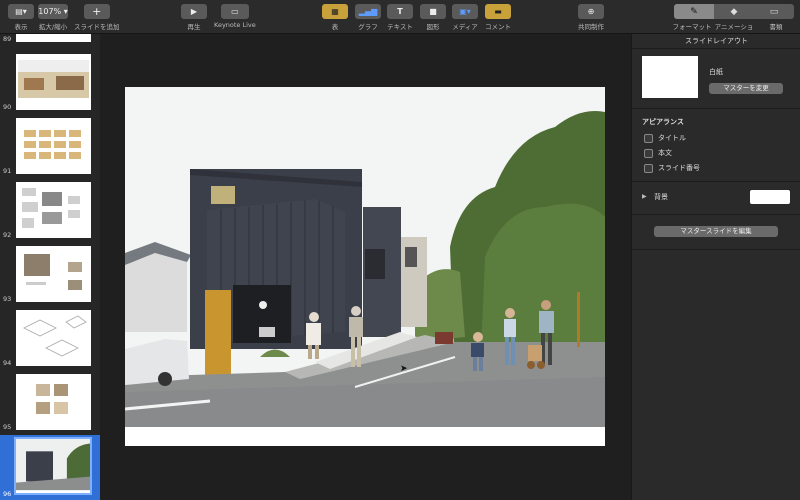 This screenshot has width=800, height=500. What do you see at coordinates (591, 27) in the screenshot?
I see `collaborate-label: 共同制作` at bounding box center [591, 27].